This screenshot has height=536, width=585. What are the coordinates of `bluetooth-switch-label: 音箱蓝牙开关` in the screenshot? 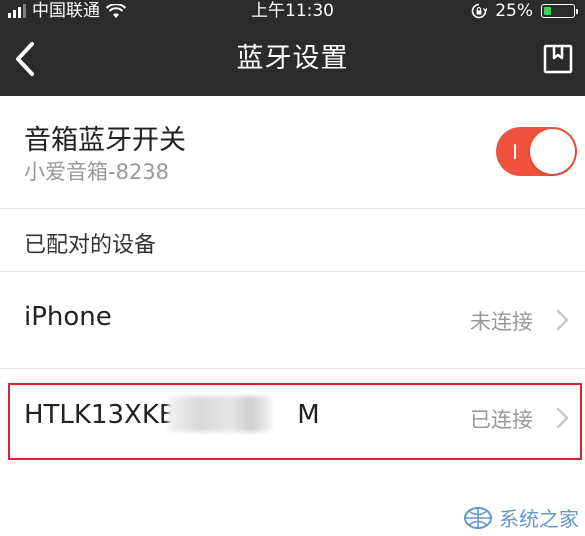 It's located at (105, 140).